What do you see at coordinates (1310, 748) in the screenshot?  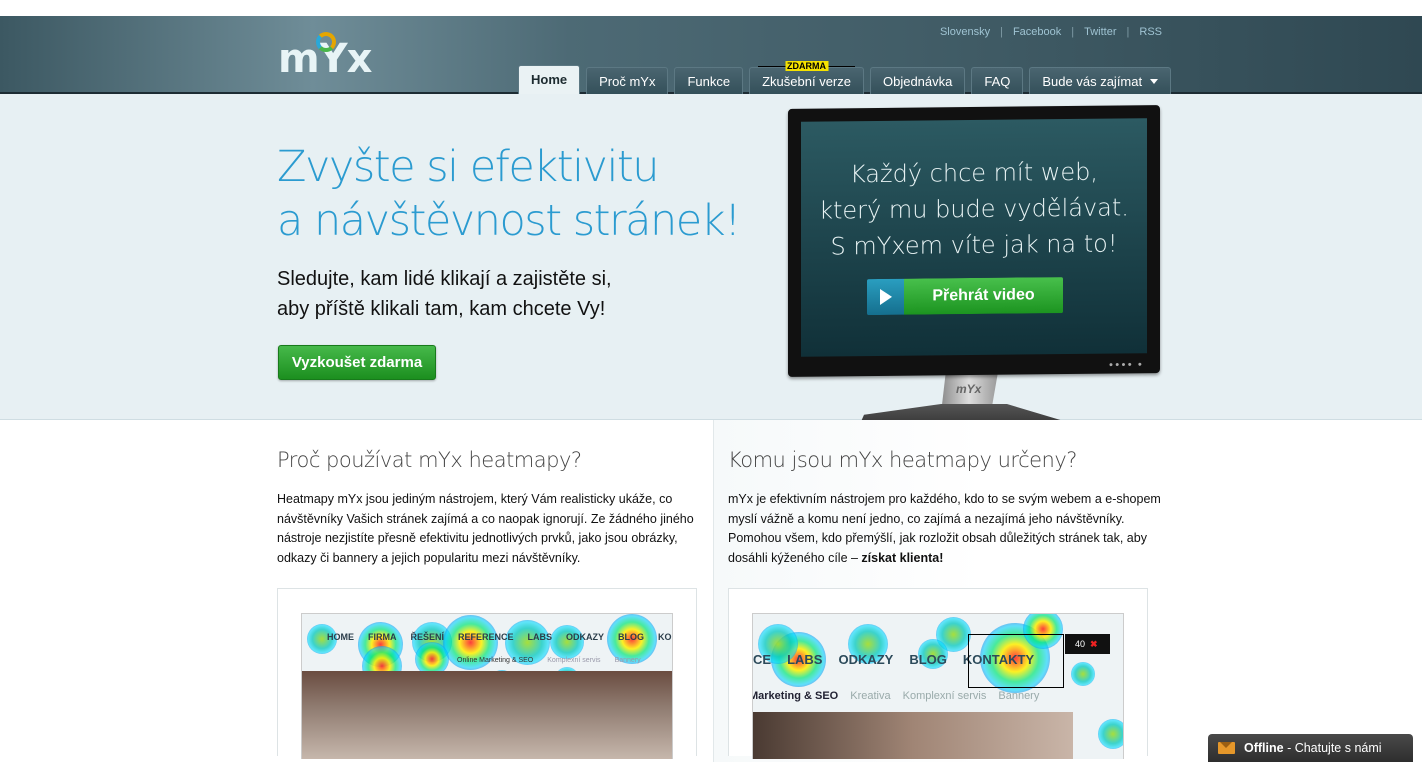 I see `chat-widget: Offline - Chatujte s námi` at bounding box center [1310, 748].